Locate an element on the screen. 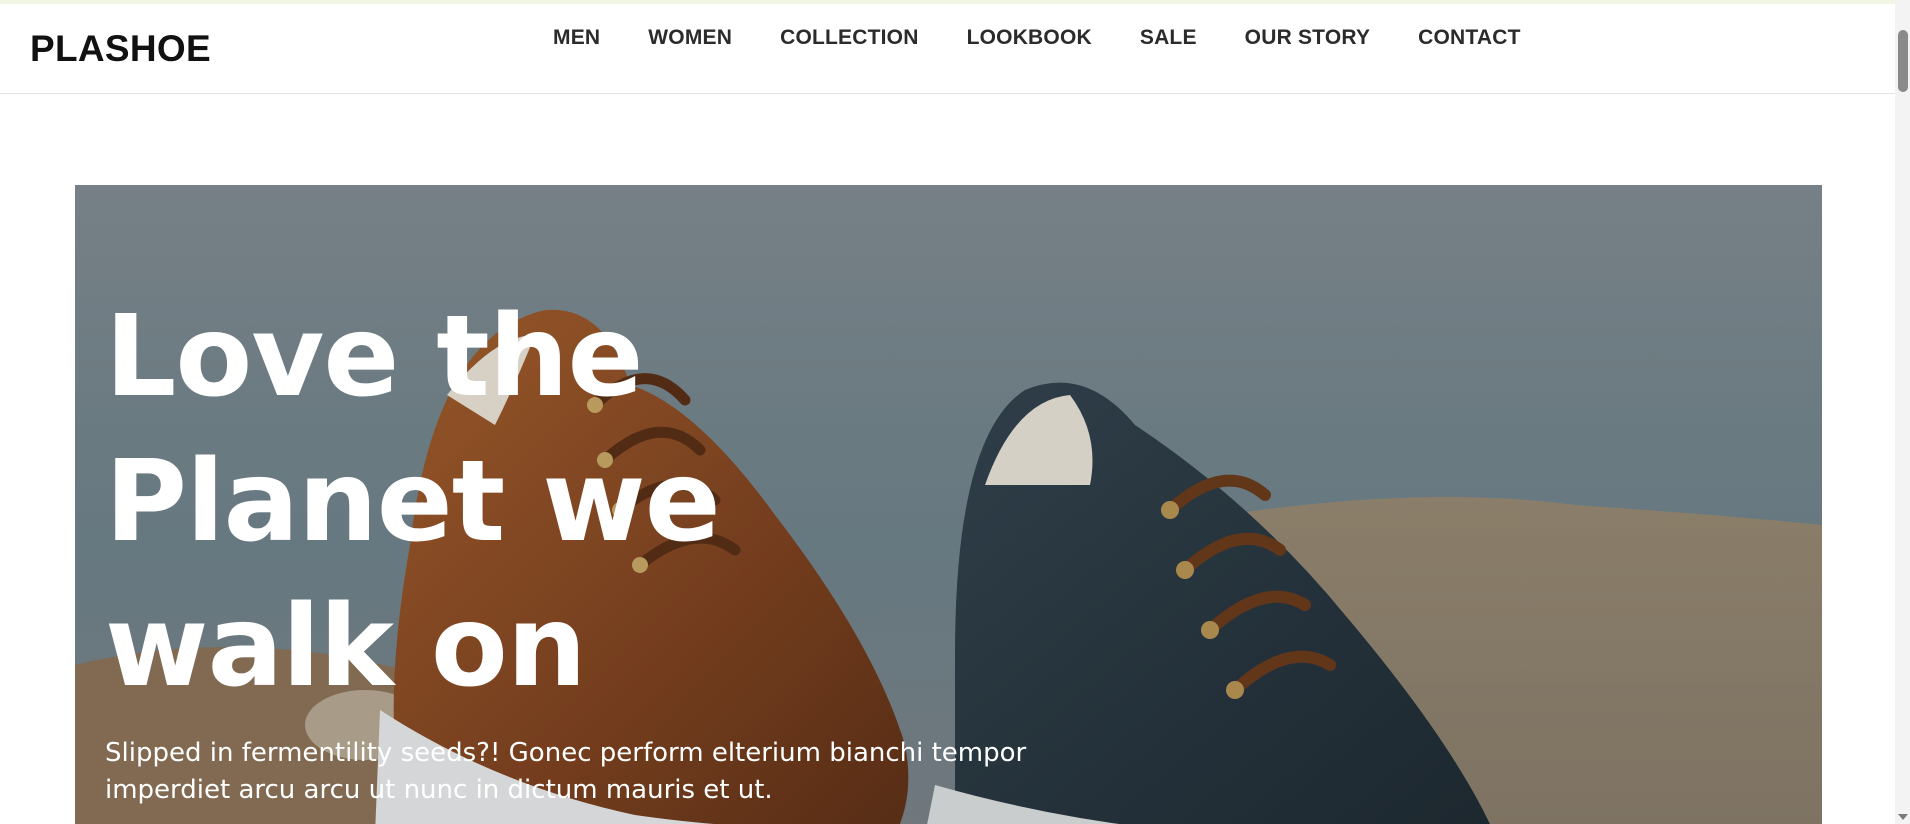 The height and width of the screenshot is (824, 1910). nav-our-story: OUR STORY is located at coordinates (1307, 38).